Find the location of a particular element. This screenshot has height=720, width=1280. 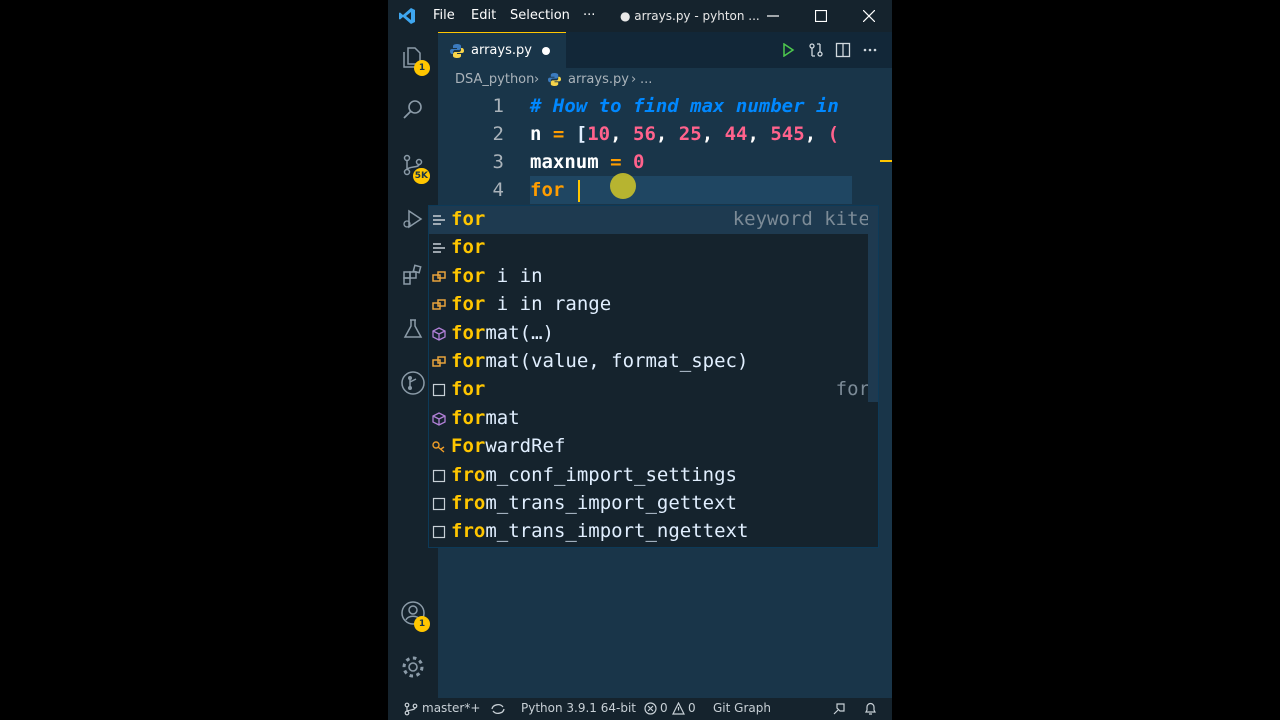

sync-icon is located at coordinates (498, 709).